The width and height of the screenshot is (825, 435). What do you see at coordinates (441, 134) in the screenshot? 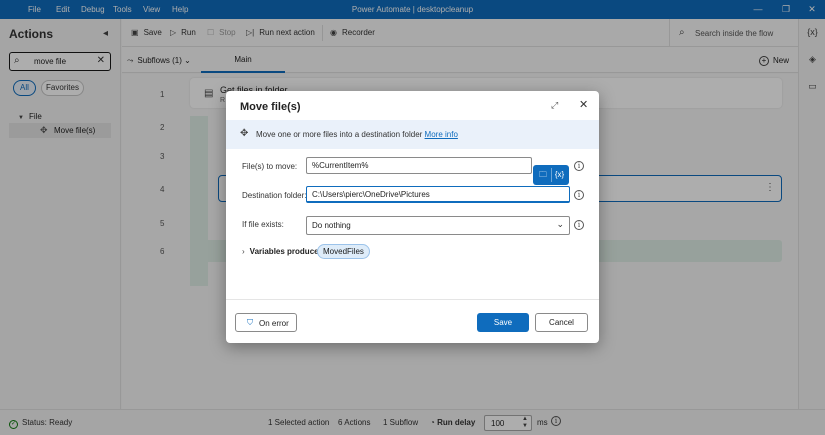
I see `more-info-link: More info` at bounding box center [441, 134].